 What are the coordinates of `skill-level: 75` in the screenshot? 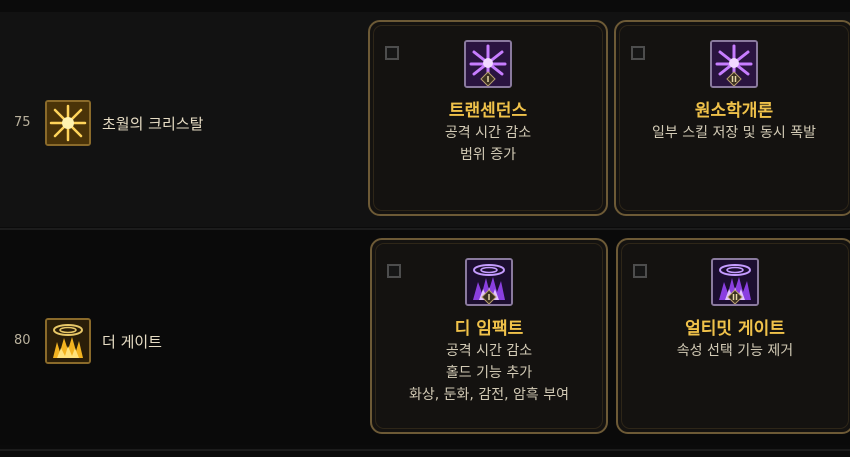 It's located at (22, 122).